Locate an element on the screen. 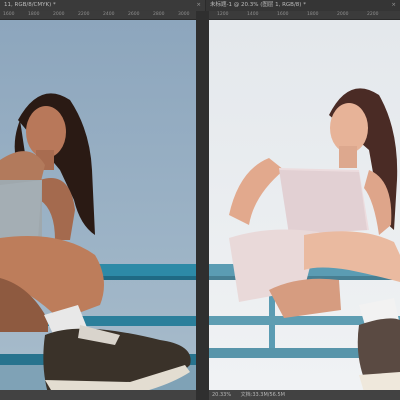 This screenshot has height=400, width=400. ruler-label: 2400 is located at coordinates (109, 14).